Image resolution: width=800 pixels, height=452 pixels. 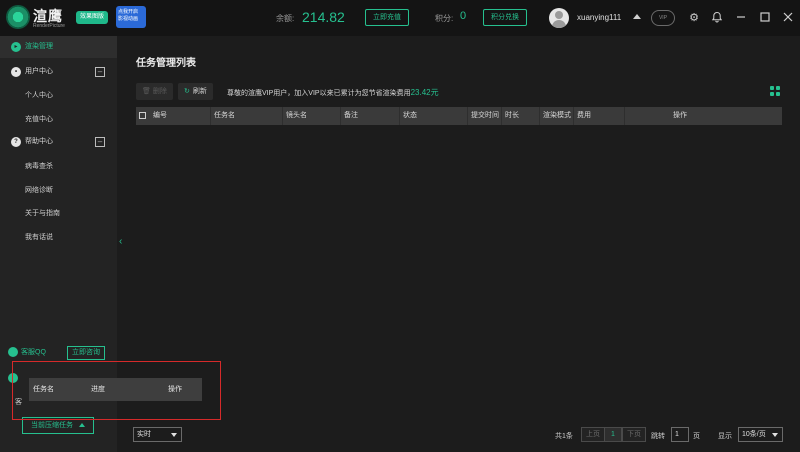 I want to click on render-manage-icon: ▸, so click(x=16, y=47).